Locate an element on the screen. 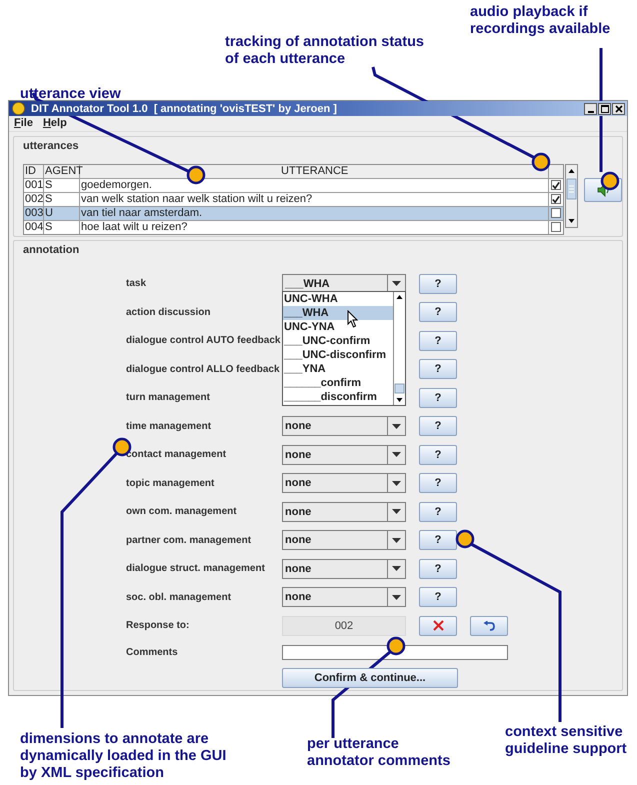 The width and height of the screenshot is (637, 785). dropdown-field: ___WHA is located at coordinates (344, 284).